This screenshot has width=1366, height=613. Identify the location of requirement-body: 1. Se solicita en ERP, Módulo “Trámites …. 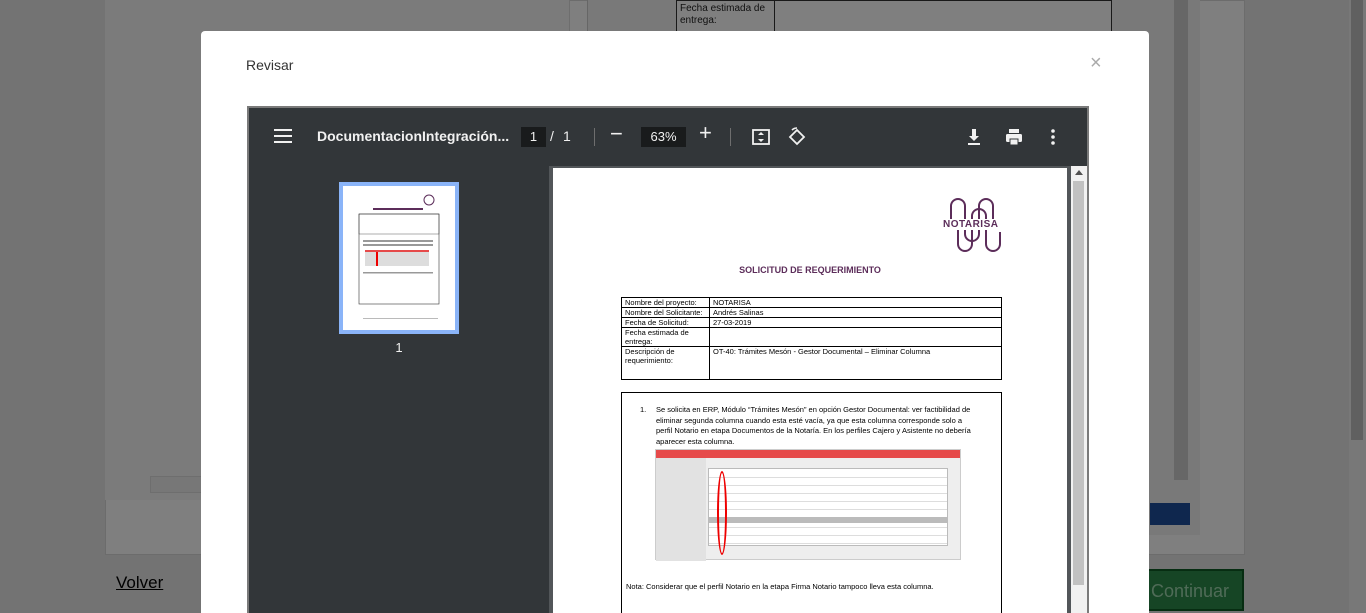
(811, 502).